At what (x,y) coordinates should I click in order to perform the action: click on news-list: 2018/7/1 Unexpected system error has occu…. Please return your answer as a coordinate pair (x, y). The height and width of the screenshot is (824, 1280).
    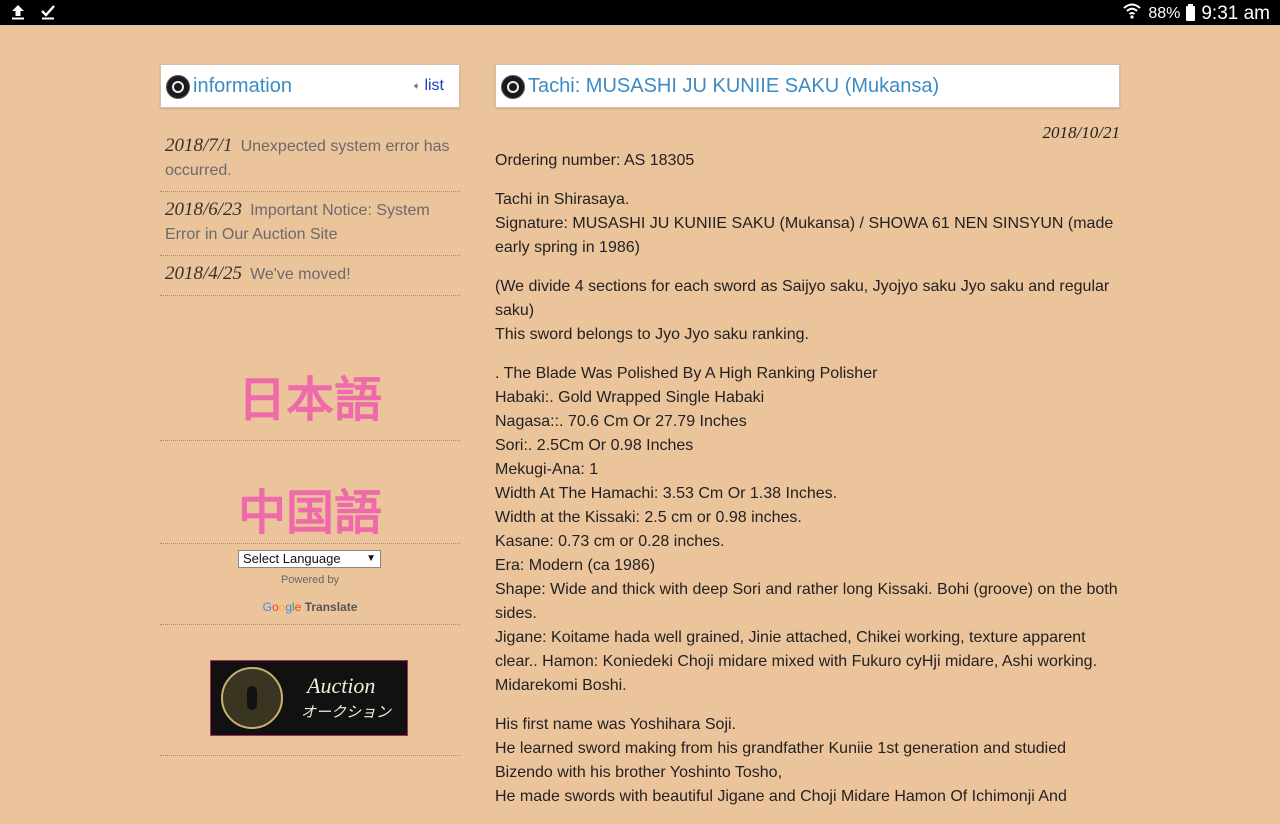
    Looking at the image, I should click on (310, 212).